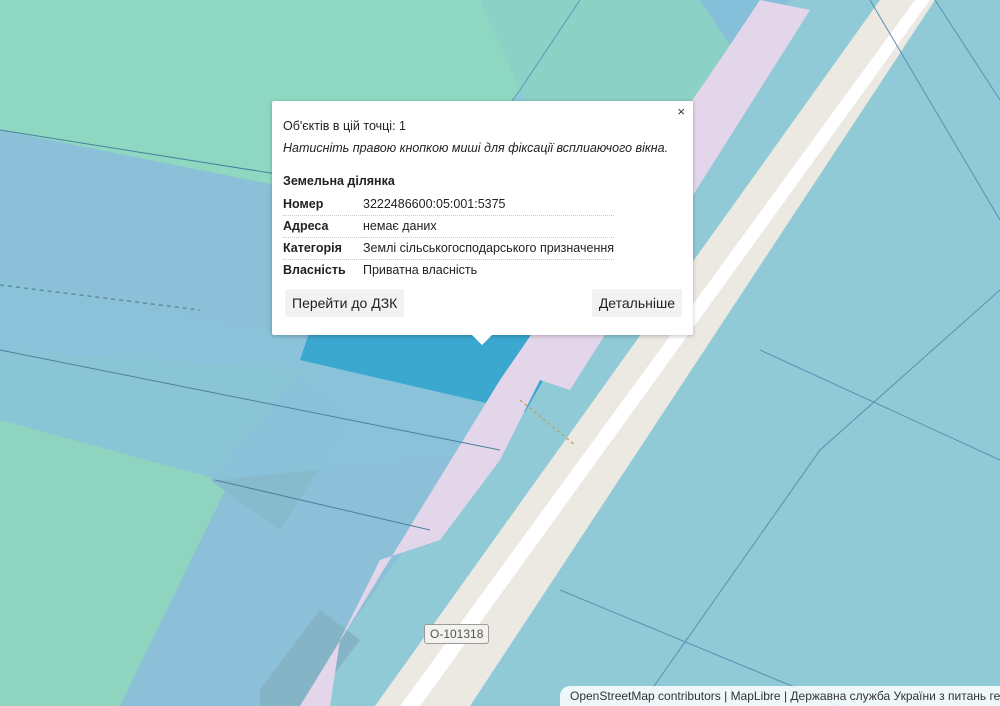 The image size is (1000, 706). What do you see at coordinates (345, 303) in the screenshot?
I see `go-to-dzk-button: Перейти до ДЗК` at bounding box center [345, 303].